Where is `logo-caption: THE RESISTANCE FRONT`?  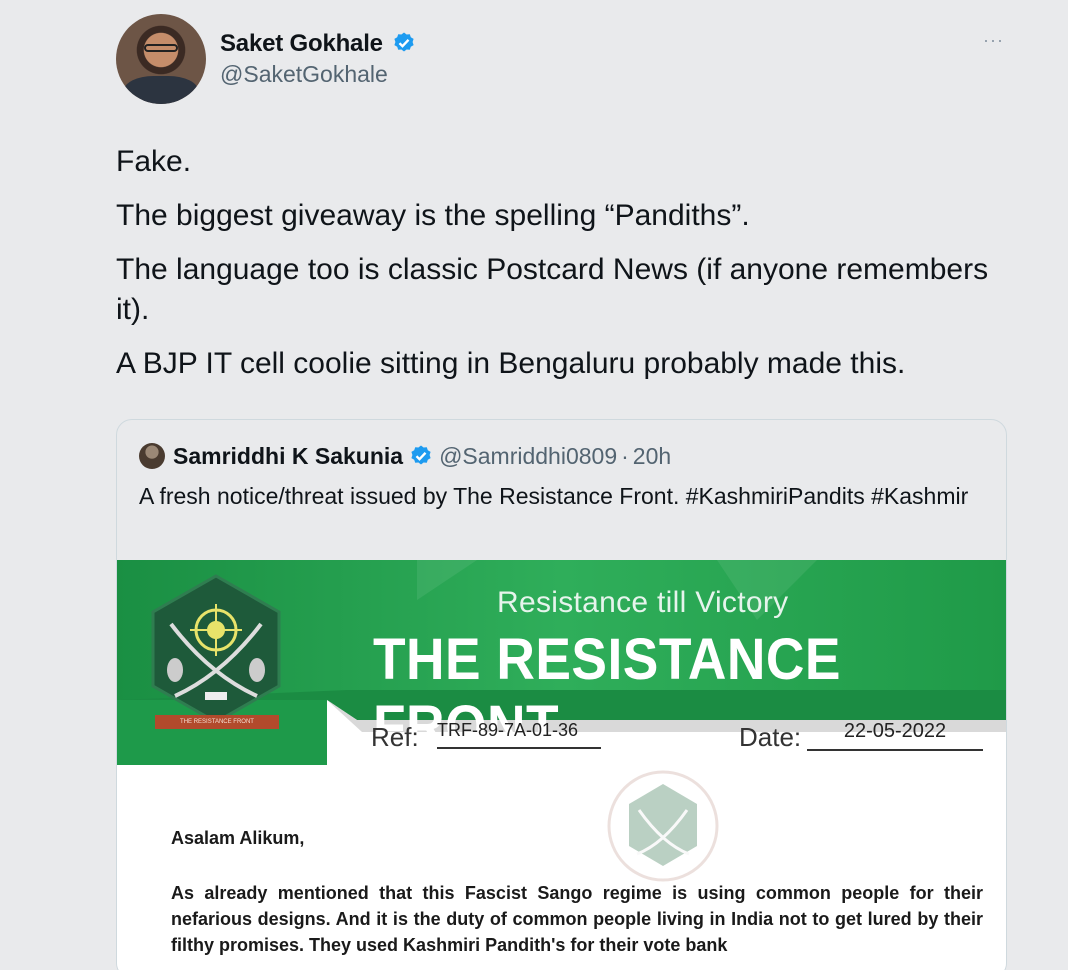
logo-caption: THE RESISTANCE FRONT is located at coordinates (217, 722).